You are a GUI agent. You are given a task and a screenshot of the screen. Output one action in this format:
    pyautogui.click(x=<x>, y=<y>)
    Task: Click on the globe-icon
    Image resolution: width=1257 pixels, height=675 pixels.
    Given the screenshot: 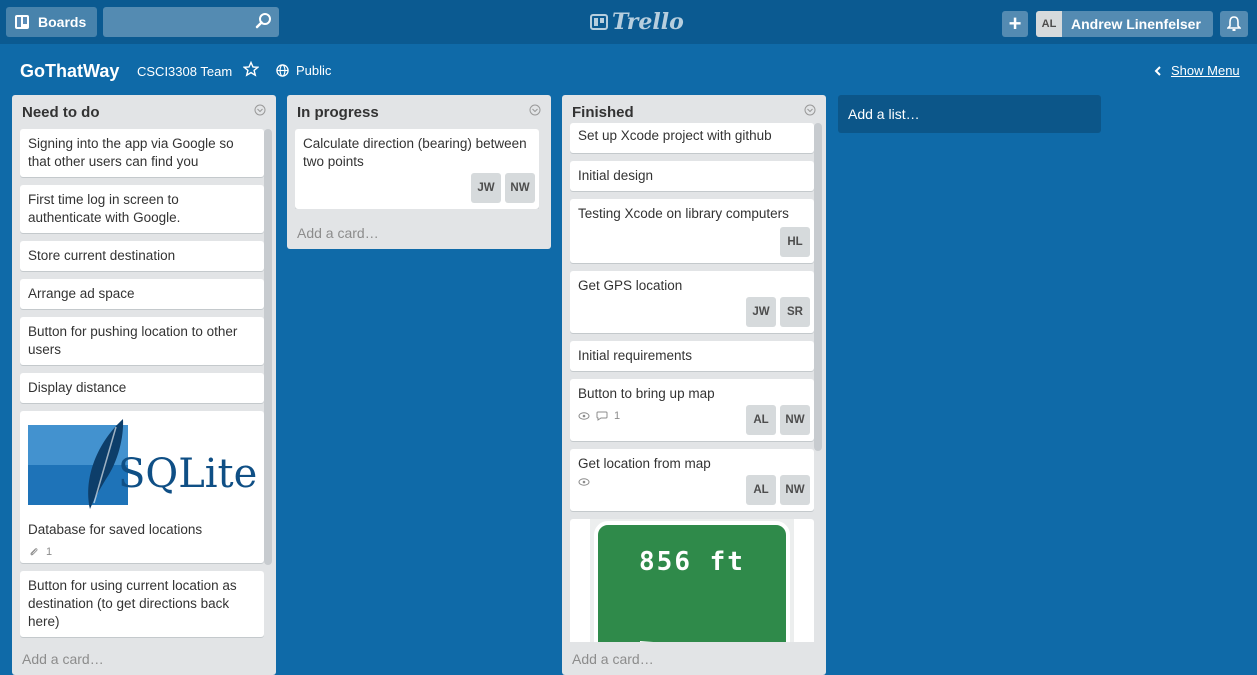 What is the action you would take?
    pyautogui.click(x=282, y=70)
    